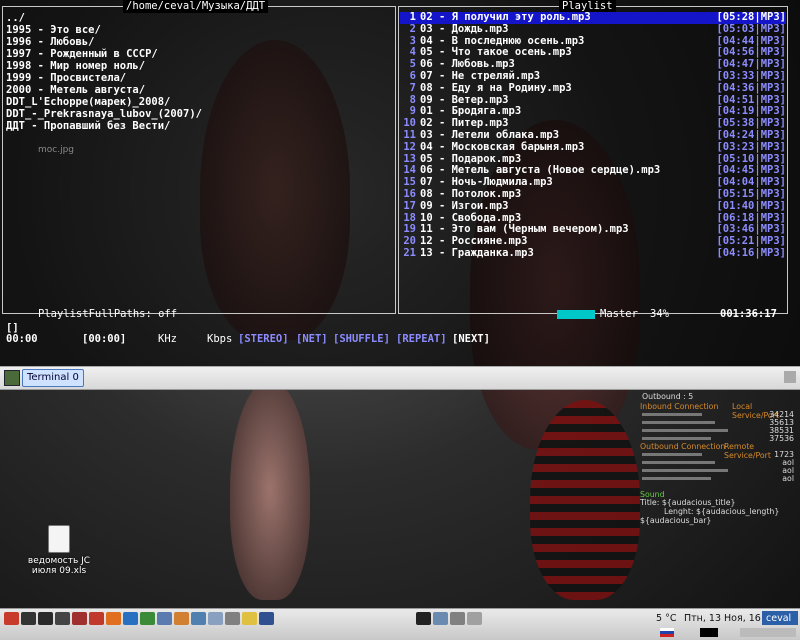 This screenshot has width=800, height=640. I want to click on playlist-row-title: 08 - Потолок.mp3, so click(471, 193).